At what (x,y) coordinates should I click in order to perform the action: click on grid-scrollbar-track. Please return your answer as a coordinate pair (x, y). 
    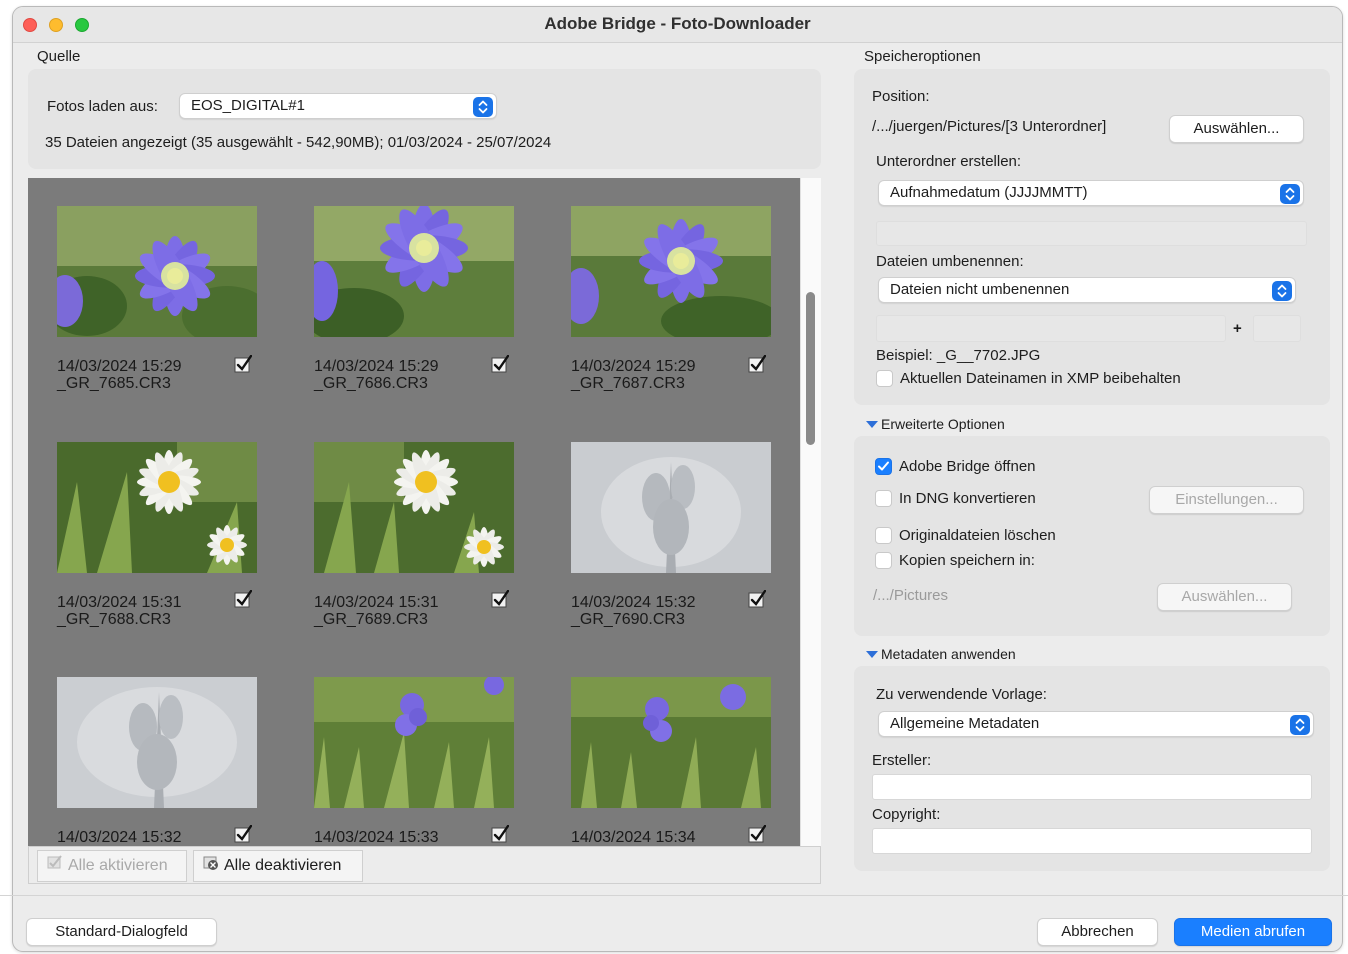
    Looking at the image, I should click on (810, 512).